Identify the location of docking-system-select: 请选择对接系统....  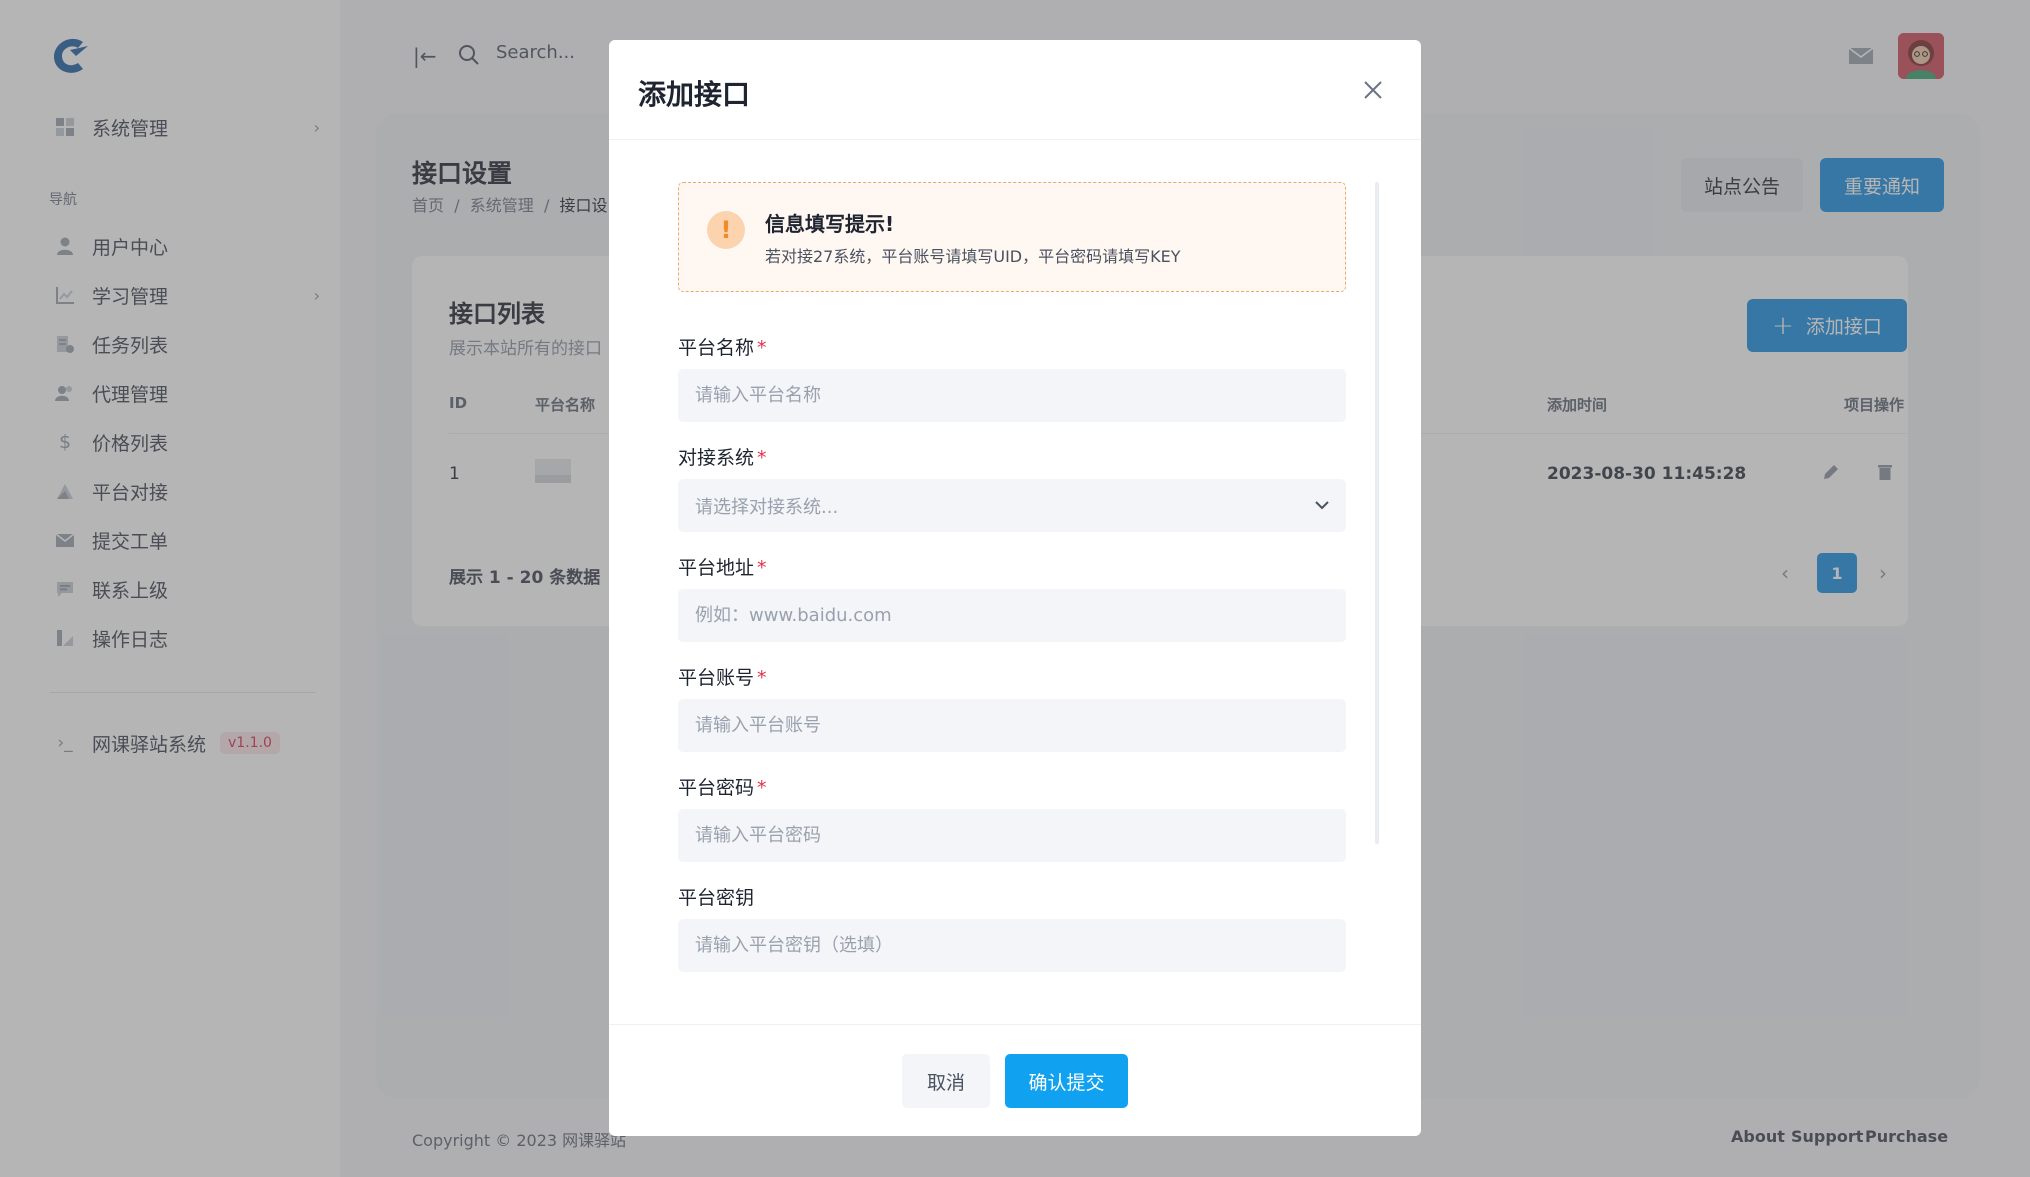
(1012, 505).